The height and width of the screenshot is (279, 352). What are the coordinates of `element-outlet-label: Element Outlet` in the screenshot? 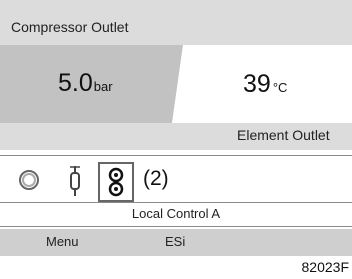 It's located at (283, 135).